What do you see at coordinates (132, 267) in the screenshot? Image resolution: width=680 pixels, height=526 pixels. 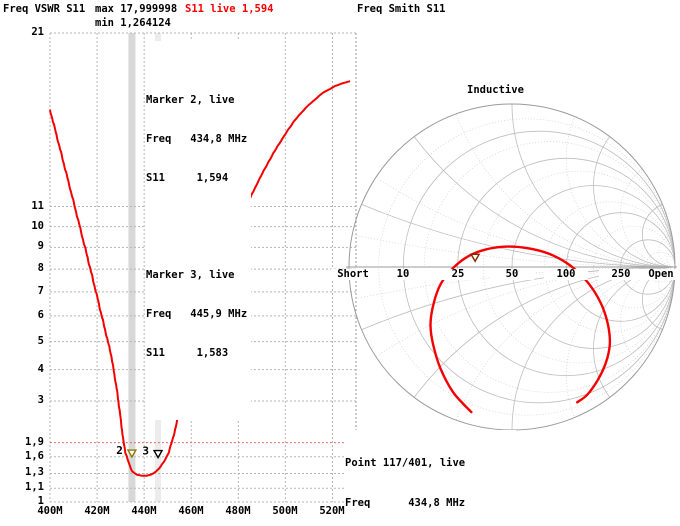 I see `live-cursor-band` at bounding box center [132, 267].